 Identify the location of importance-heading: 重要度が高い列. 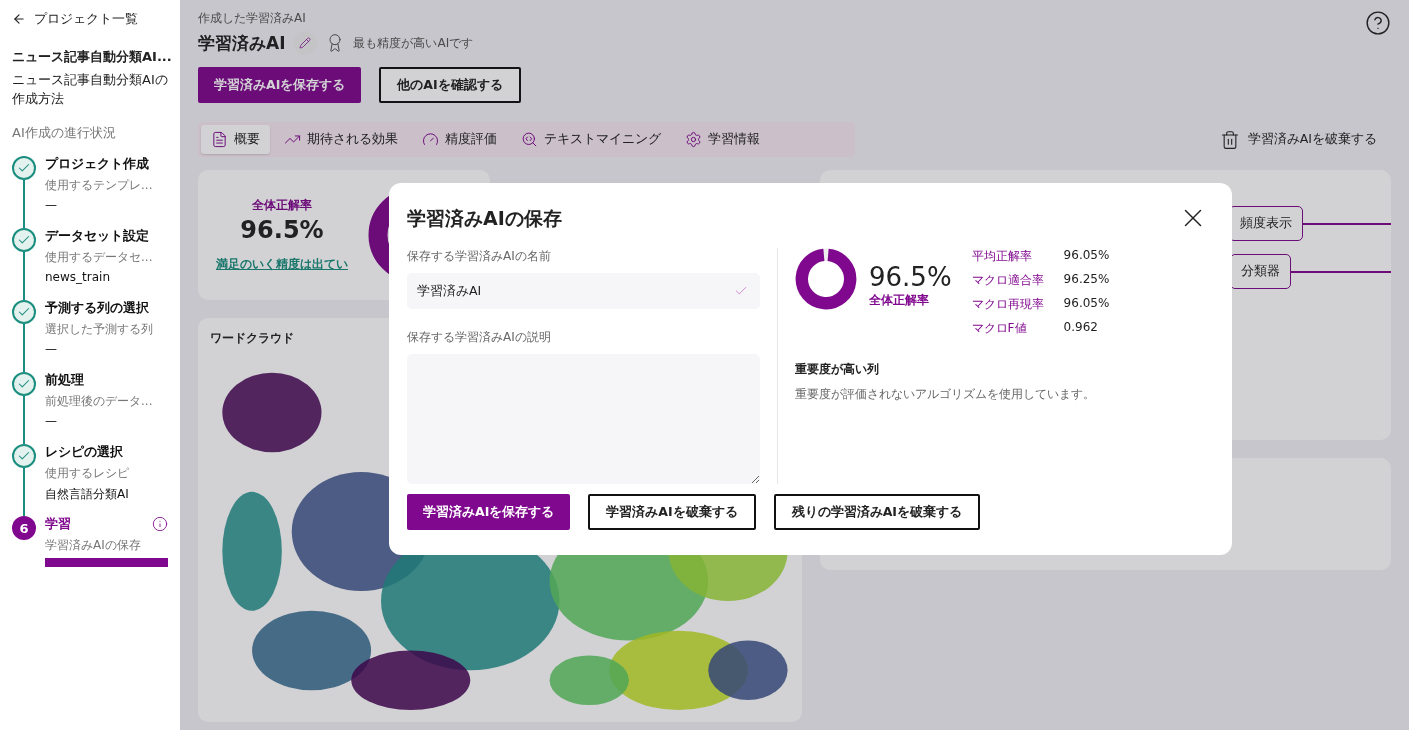
(837, 369).